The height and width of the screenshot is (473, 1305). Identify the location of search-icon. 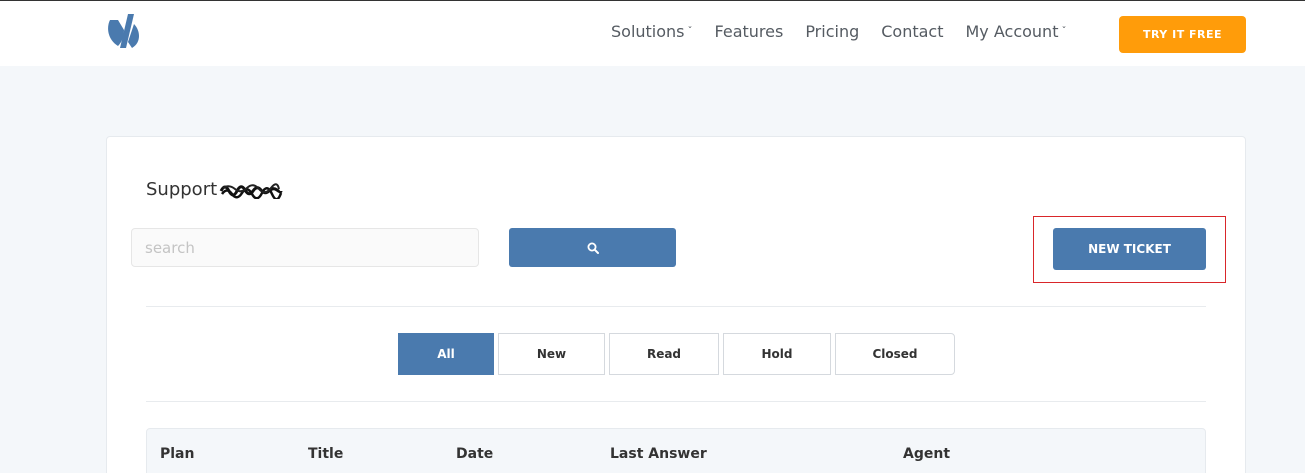
(593, 248).